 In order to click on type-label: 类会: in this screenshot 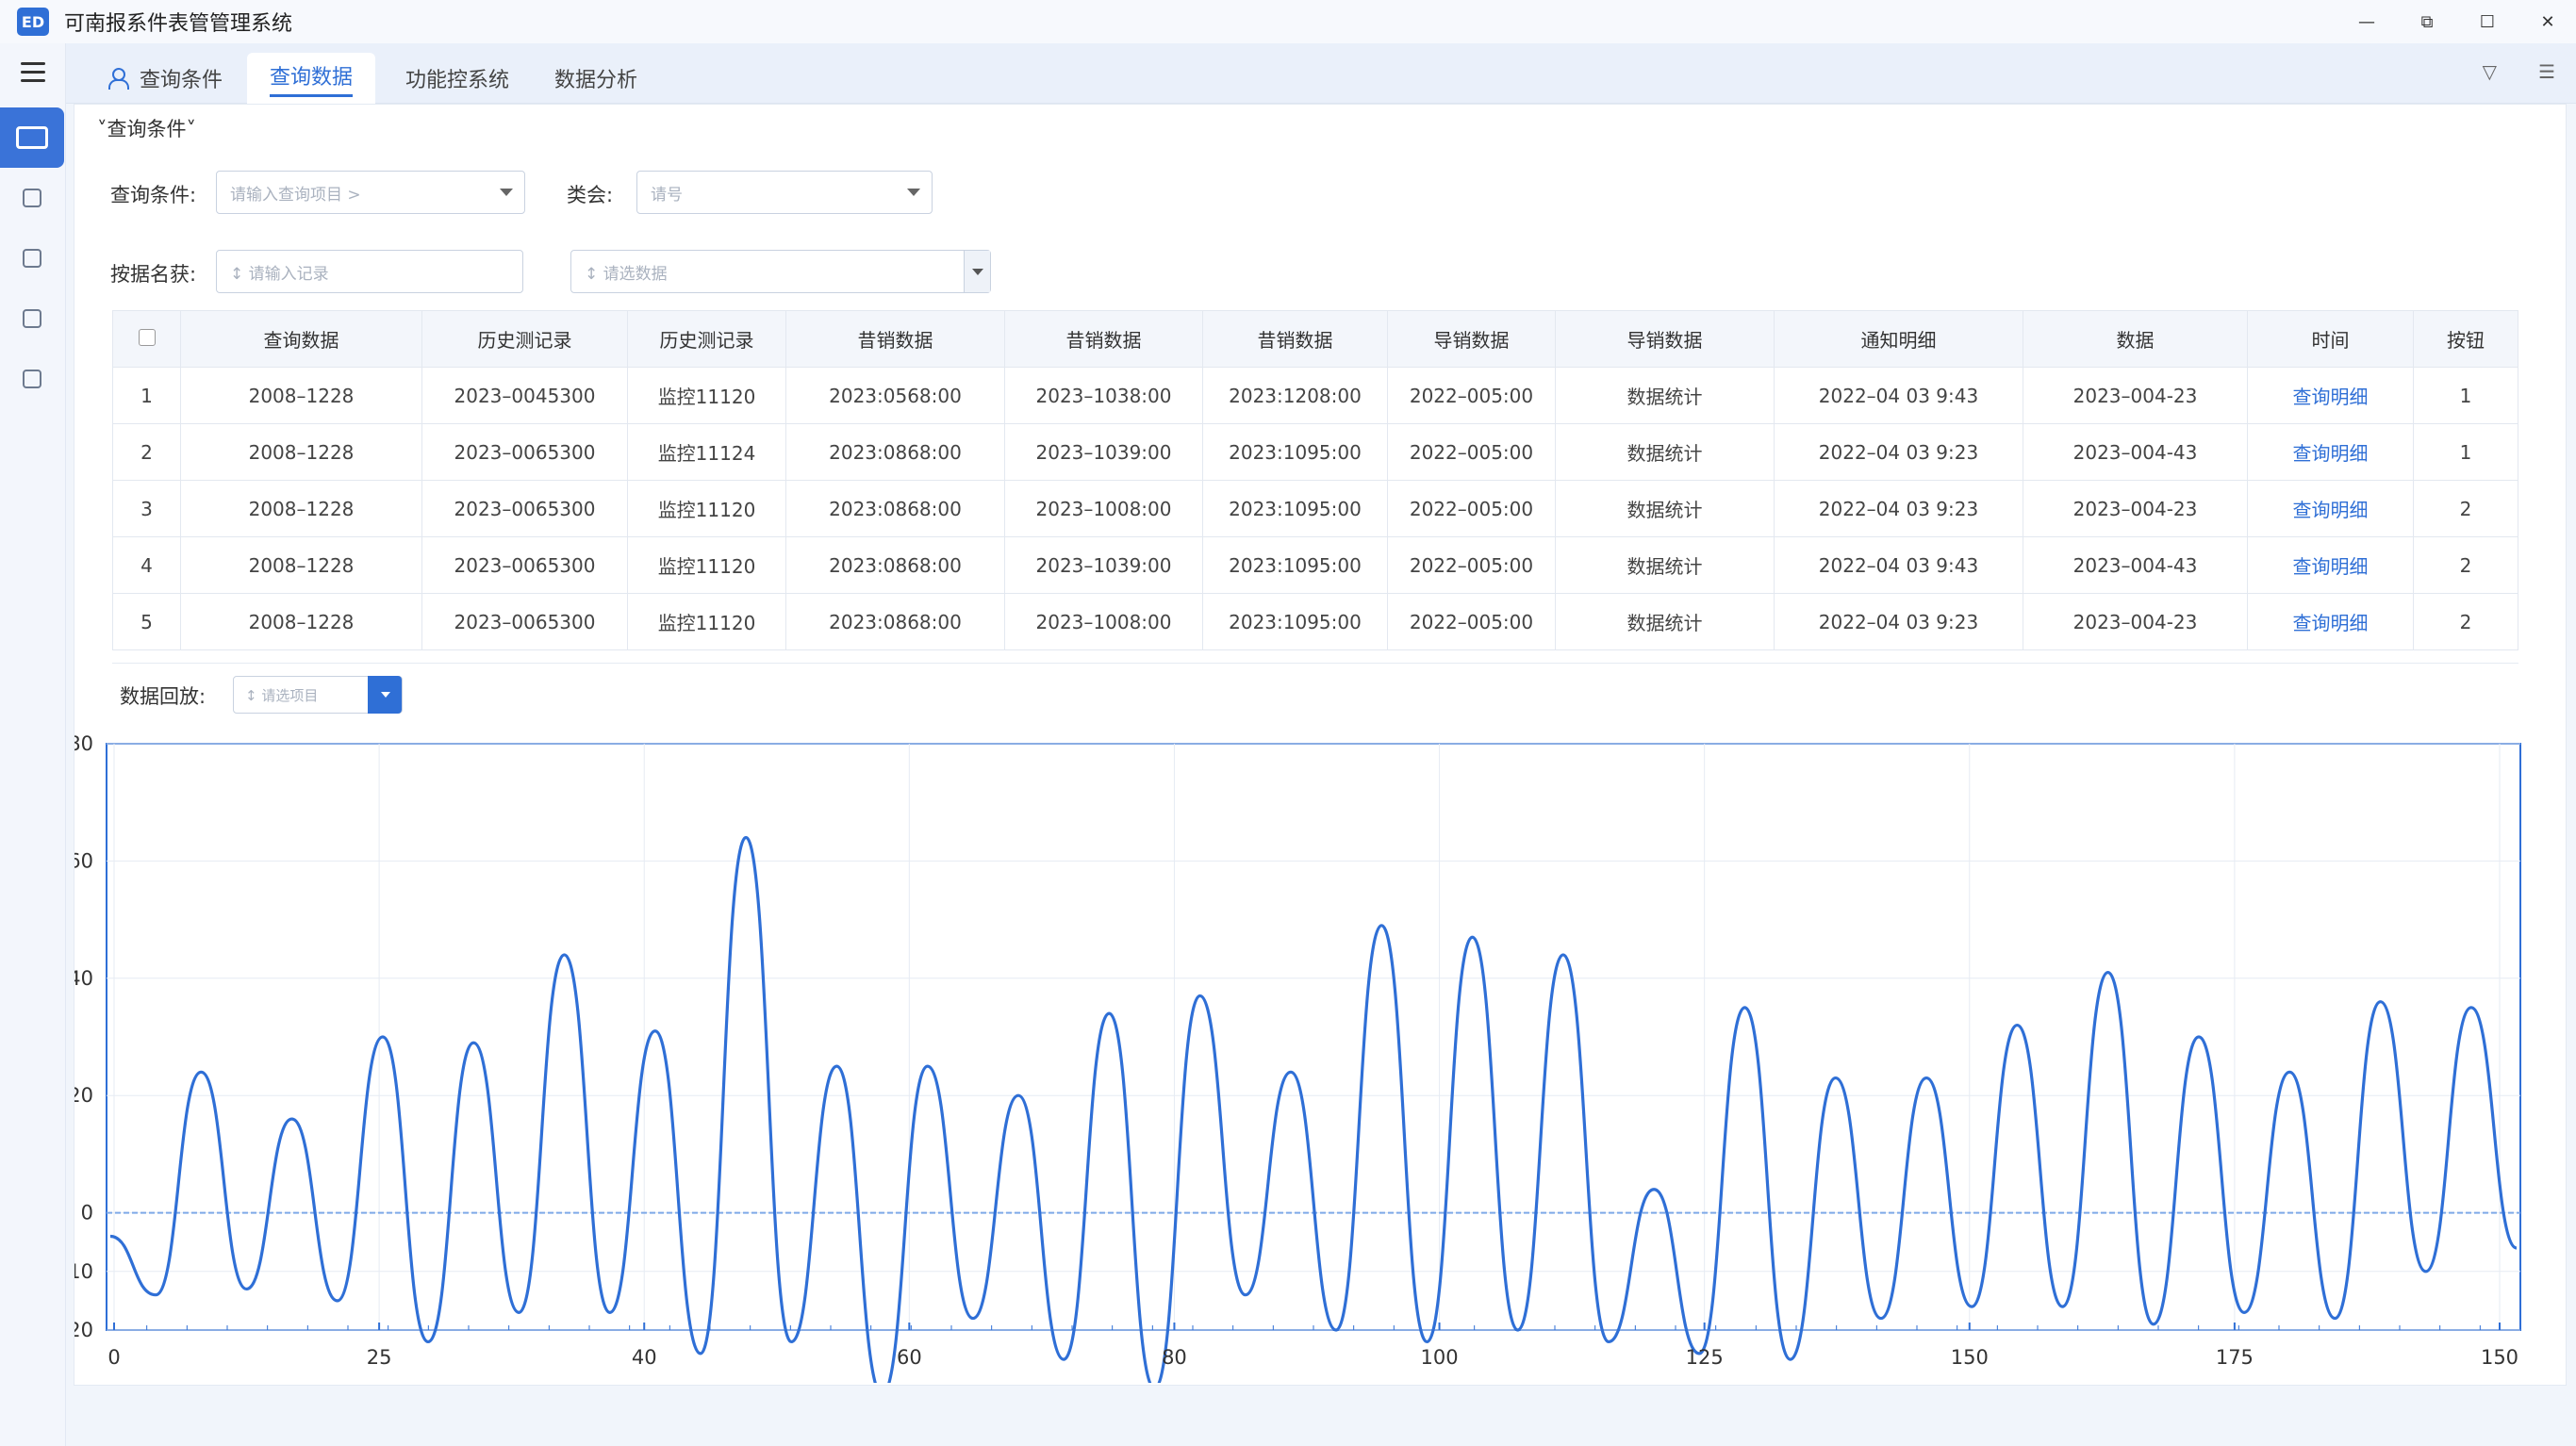, I will do `click(590, 195)`.